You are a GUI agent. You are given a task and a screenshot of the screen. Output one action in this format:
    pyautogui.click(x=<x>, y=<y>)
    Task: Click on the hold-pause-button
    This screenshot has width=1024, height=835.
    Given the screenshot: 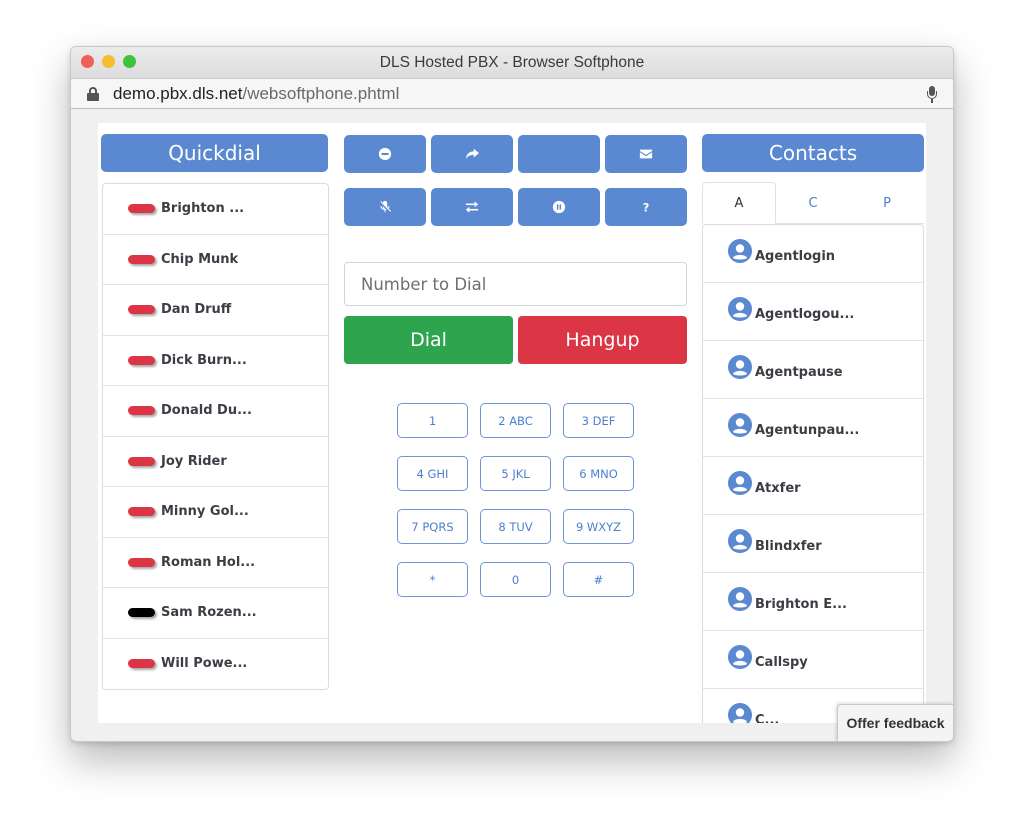 What is the action you would take?
    pyautogui.click(x=559, y=207)
    